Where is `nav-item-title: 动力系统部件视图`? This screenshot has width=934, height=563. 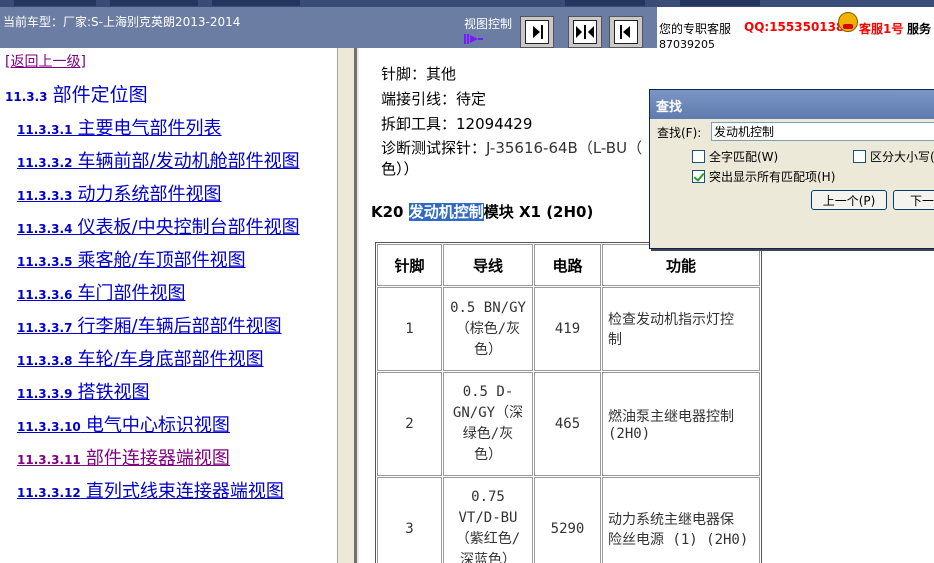 nav-item-title: 动力系统部件视图 is located at coordinates (149, 194).